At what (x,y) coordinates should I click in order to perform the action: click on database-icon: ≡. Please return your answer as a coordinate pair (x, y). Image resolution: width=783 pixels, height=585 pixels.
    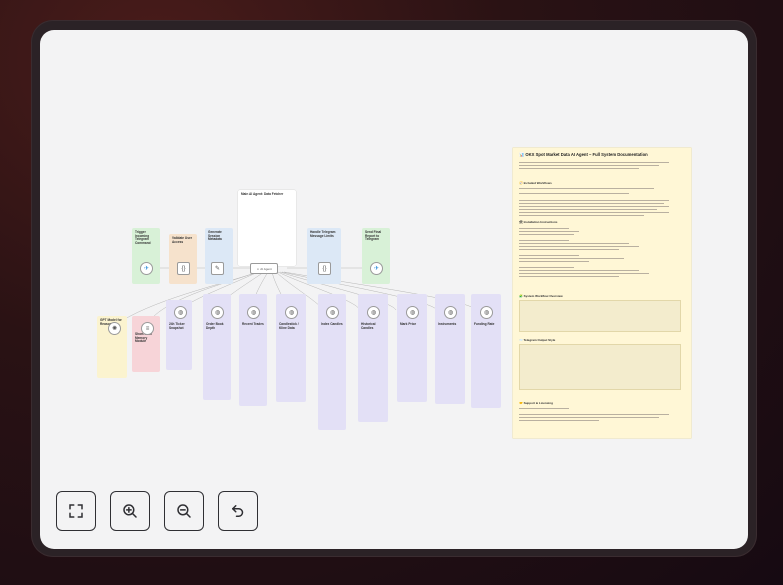
    Looking at the image, I should click on (147, 328).